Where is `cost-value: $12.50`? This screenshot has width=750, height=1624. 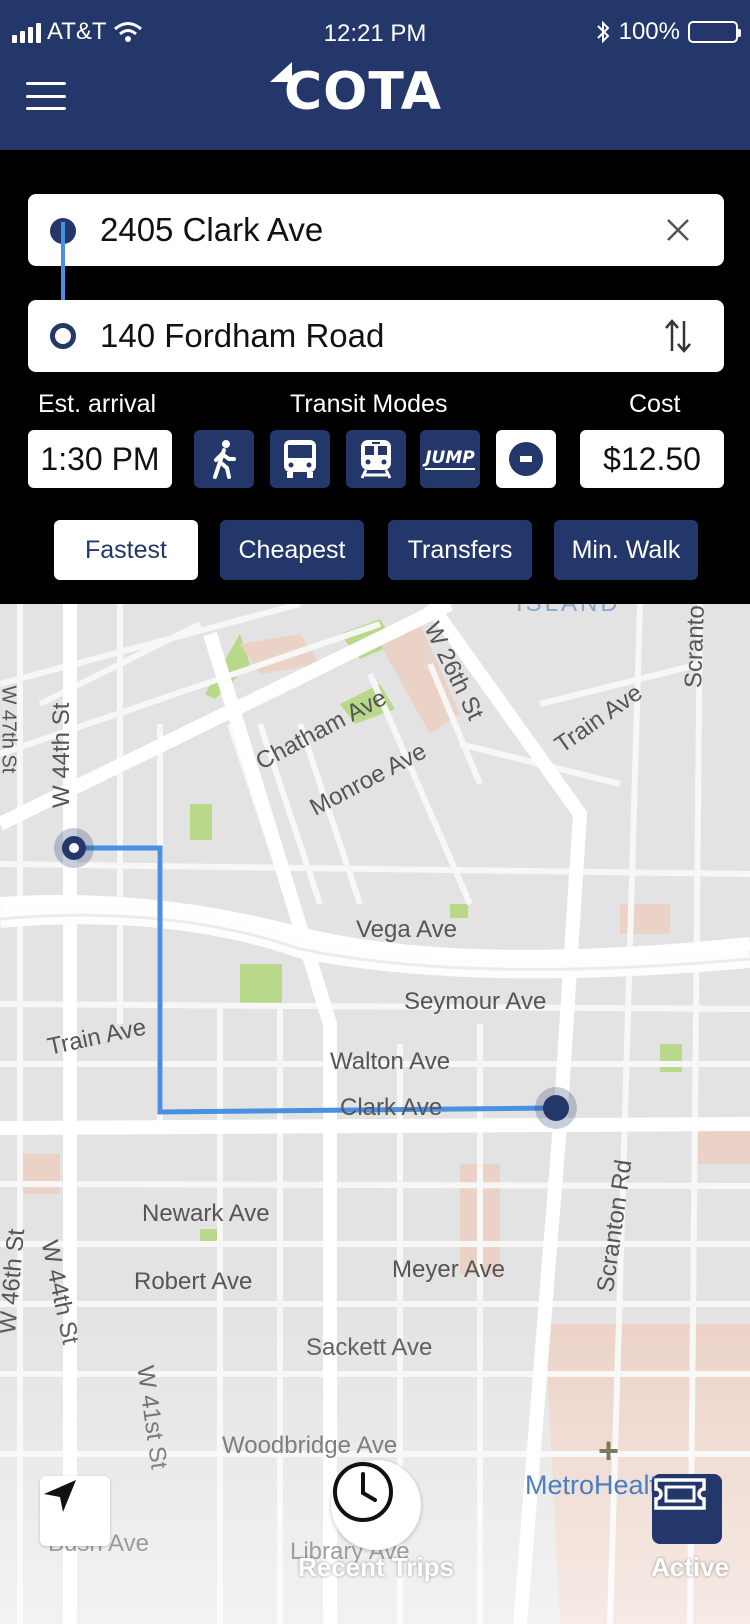
cost-value: $12.50 is located at coordinates (652, 459).